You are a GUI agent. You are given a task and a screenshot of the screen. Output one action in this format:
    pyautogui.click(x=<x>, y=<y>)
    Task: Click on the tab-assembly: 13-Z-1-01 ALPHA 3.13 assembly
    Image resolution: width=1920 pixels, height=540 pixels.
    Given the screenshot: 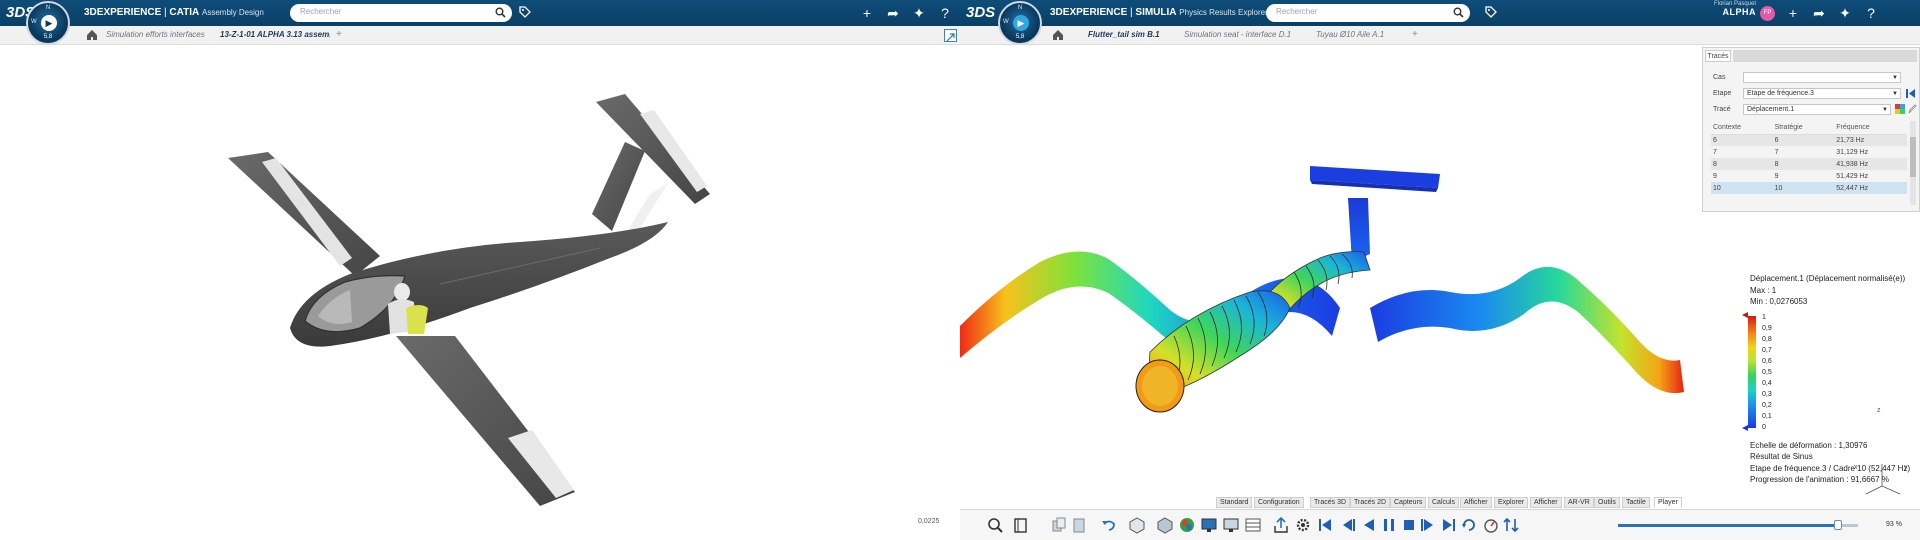 What is the action you would take?
    pyautogui.click(x=275, y=34)
    